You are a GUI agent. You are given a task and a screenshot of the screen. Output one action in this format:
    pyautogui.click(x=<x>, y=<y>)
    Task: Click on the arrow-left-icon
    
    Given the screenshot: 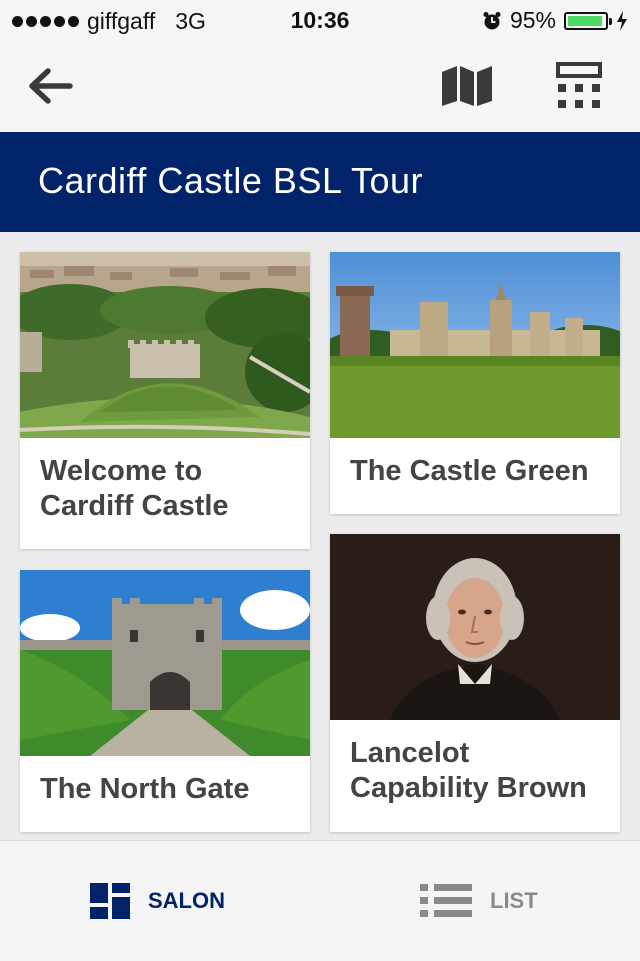 What is the action you would take?
    pyautogui.click(x=50, y=86)
    